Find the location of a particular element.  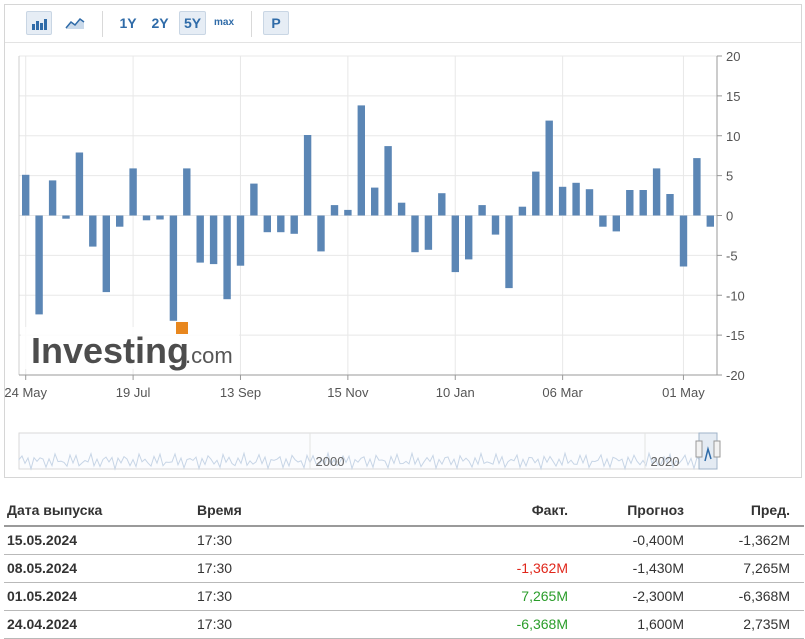

range-1y-button: 1Y is located at coordinates (128, 23).